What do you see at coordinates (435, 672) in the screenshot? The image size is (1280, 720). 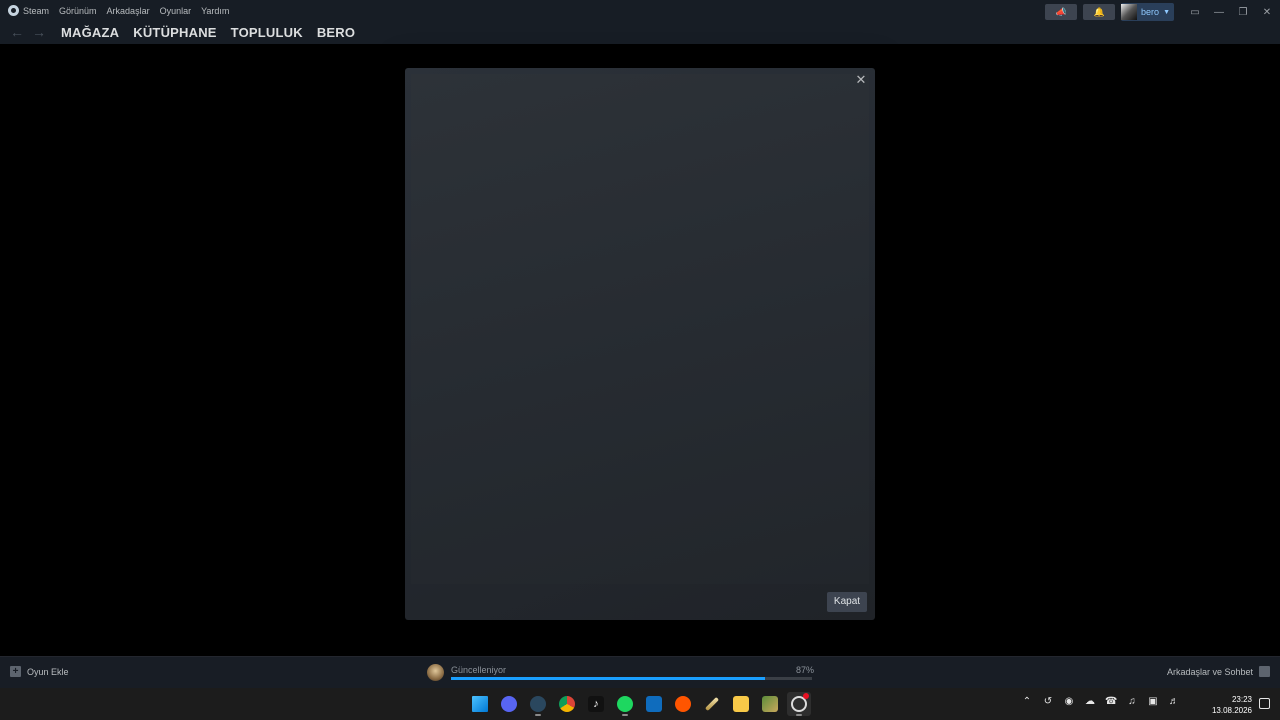 I see `download-game-icon` at bounding box center [435, 672].